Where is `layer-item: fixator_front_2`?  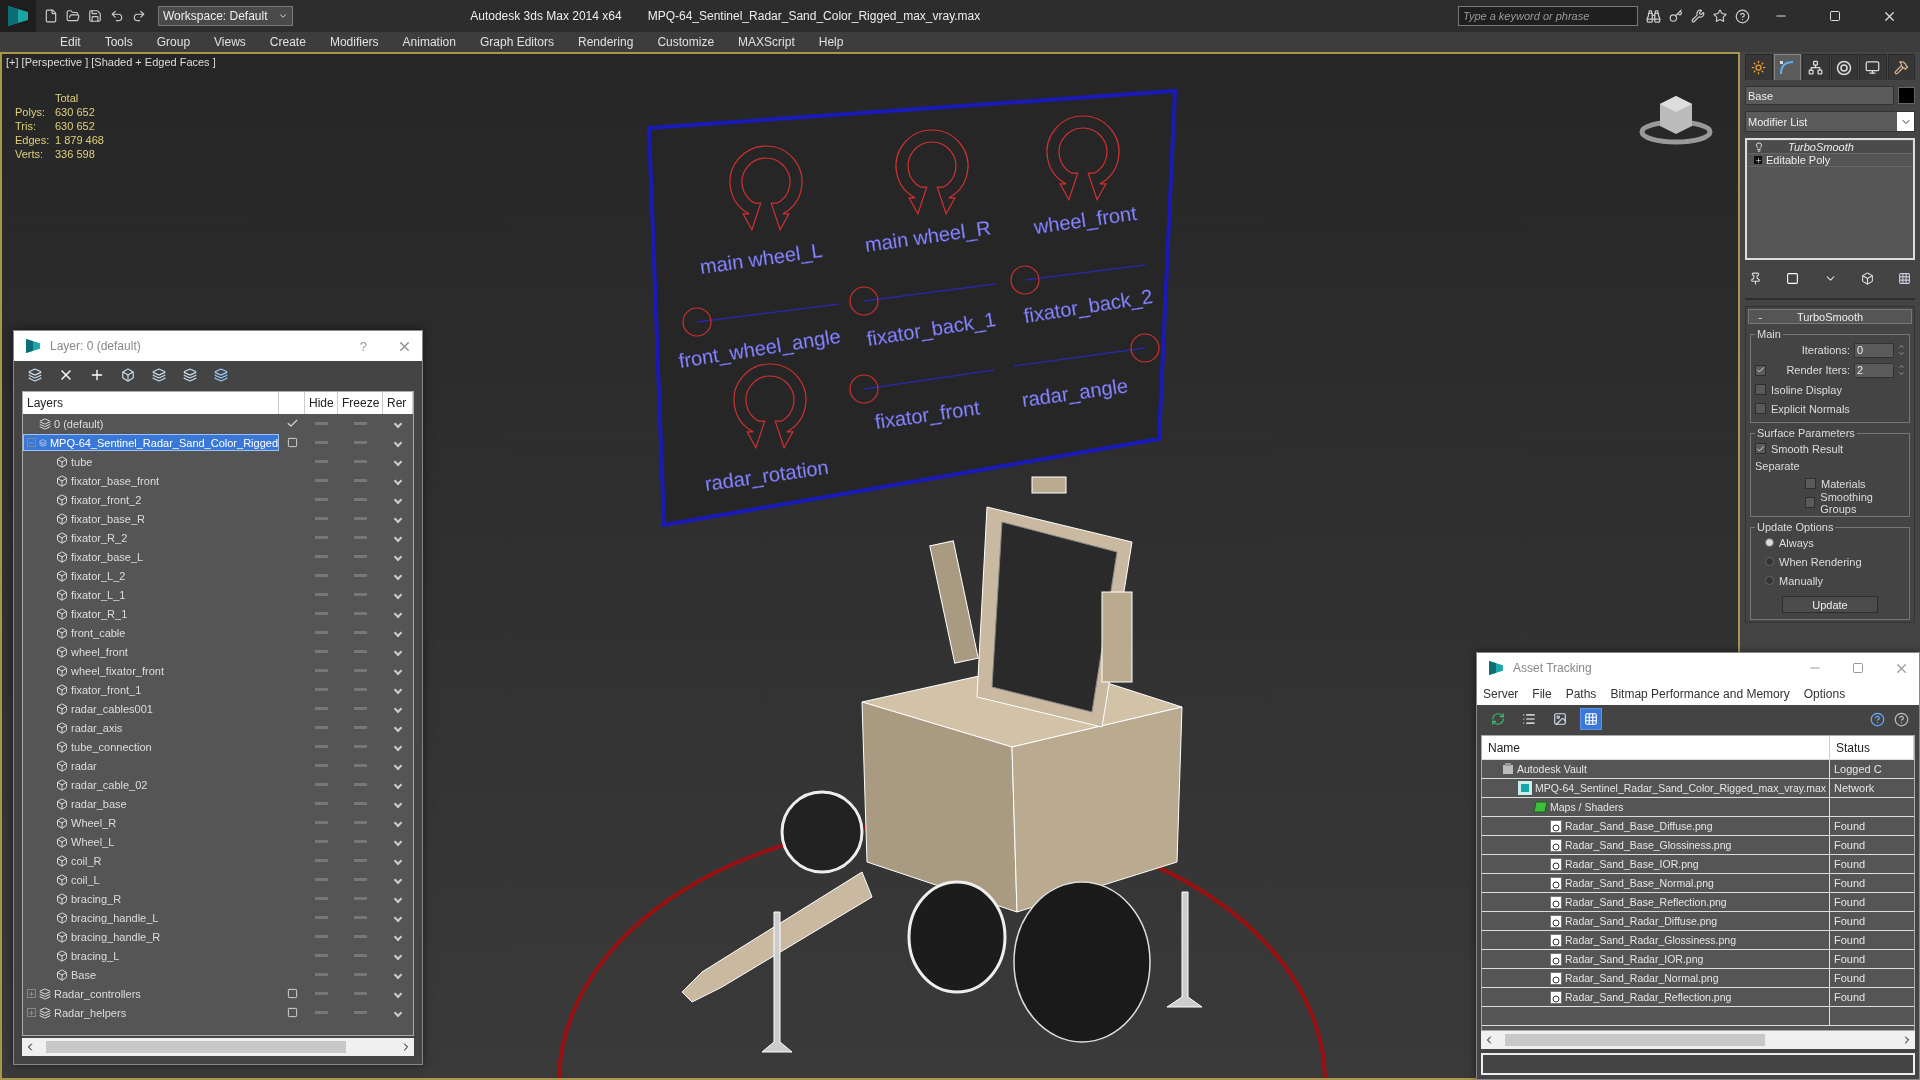 layer-item: fixator_front_2 is located at coordinates (151, 499).